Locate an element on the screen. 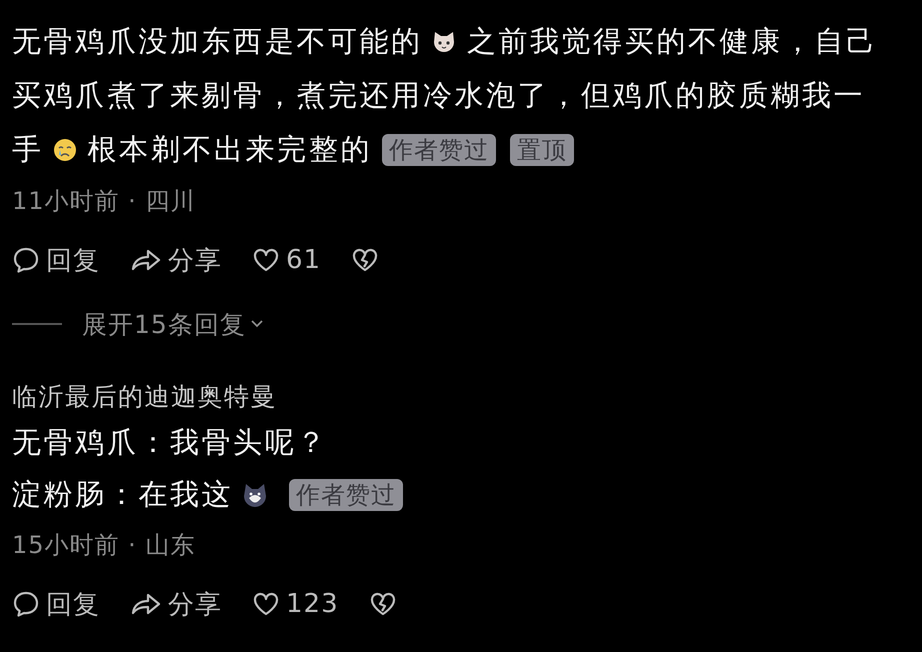 This screenshot has width=922, height=652. username: 临沂最后的迪迦奥特曼 is located at coordinates (461, 397).